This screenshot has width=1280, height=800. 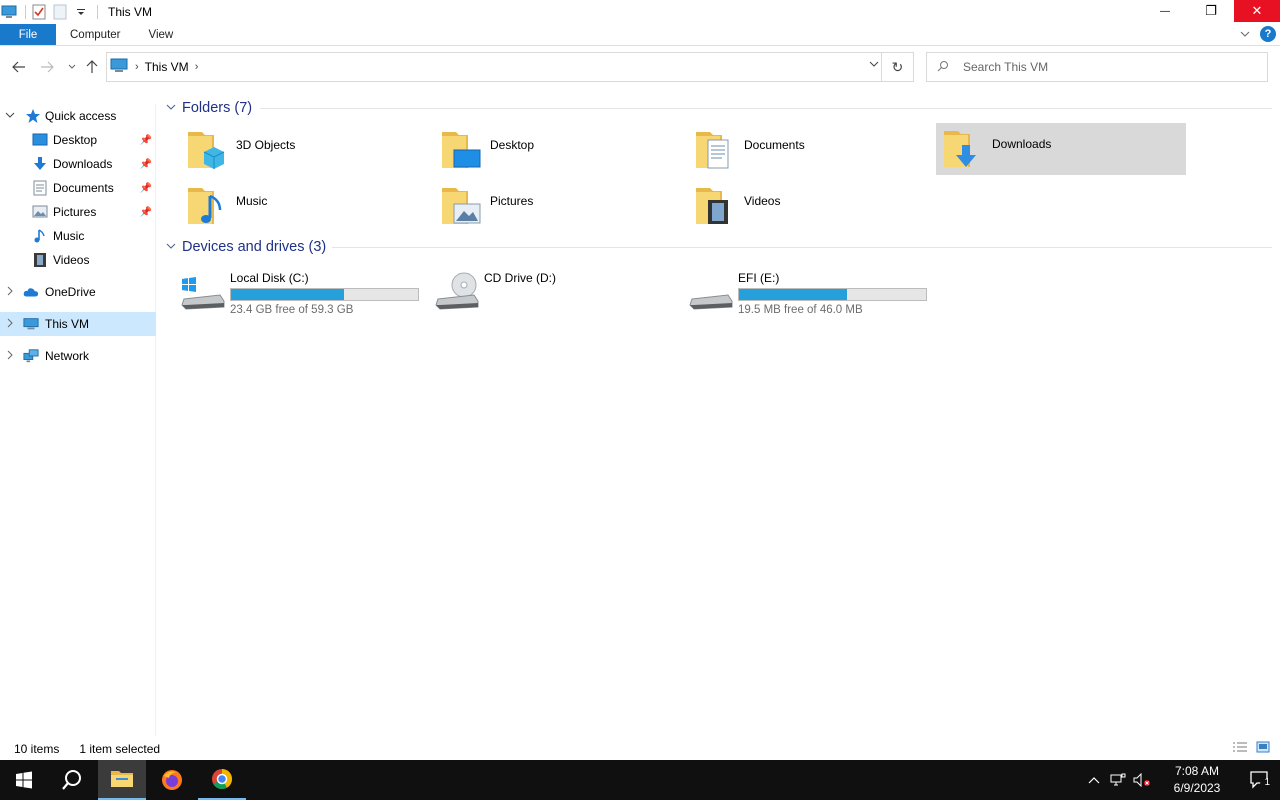 I want to click on drives-group-header: Devices and drives (3), so click(x=246, y=247).